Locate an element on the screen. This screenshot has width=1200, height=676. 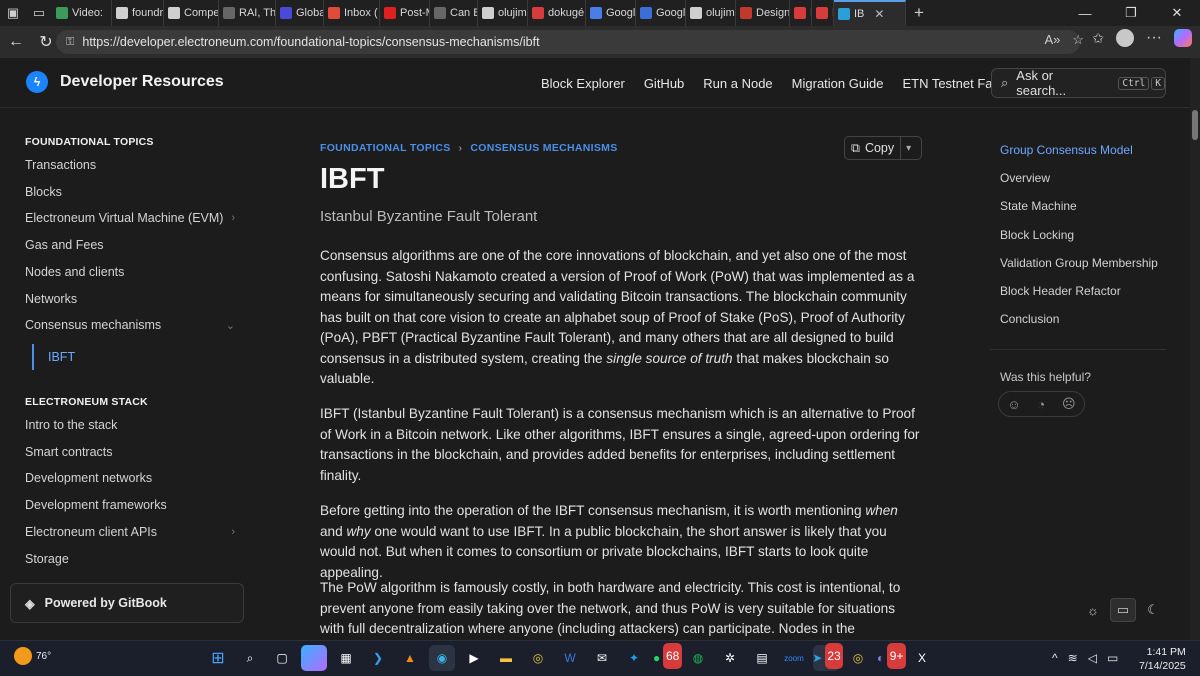
sidebar-item-blocks: Blocks is located at coordinates (130, 192).